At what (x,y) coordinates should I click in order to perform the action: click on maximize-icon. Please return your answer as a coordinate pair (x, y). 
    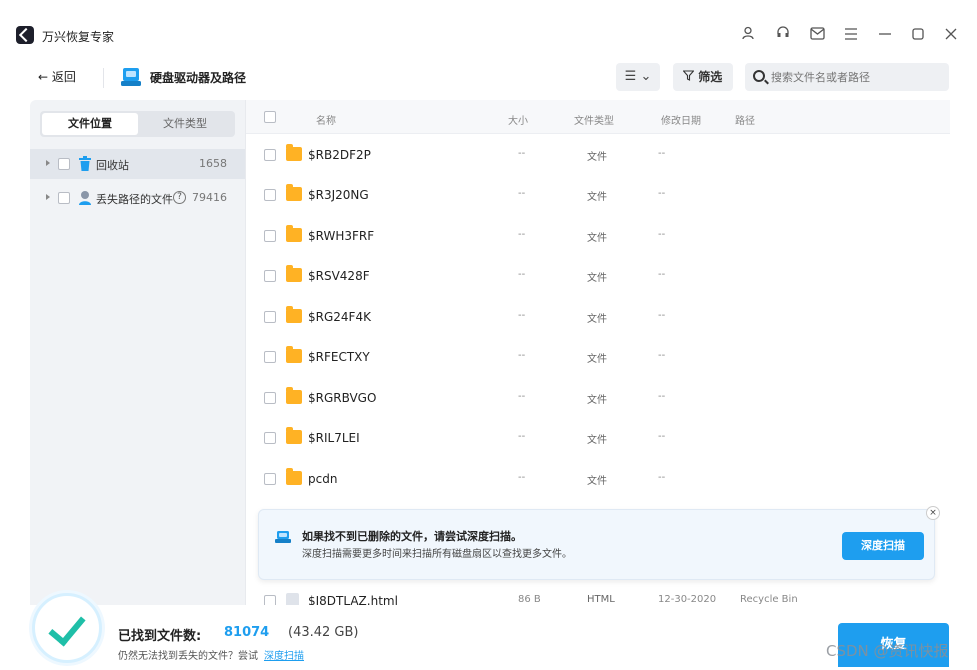
    Looking at the image, I should click on (918, 35).